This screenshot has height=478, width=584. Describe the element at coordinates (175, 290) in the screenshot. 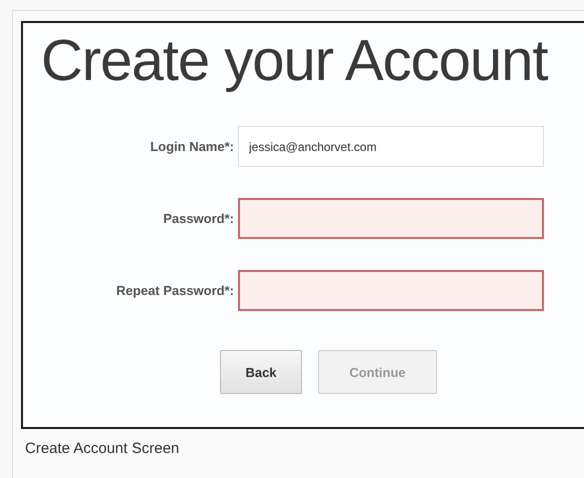

I see `field-label: Repeat Password*:` at that location.